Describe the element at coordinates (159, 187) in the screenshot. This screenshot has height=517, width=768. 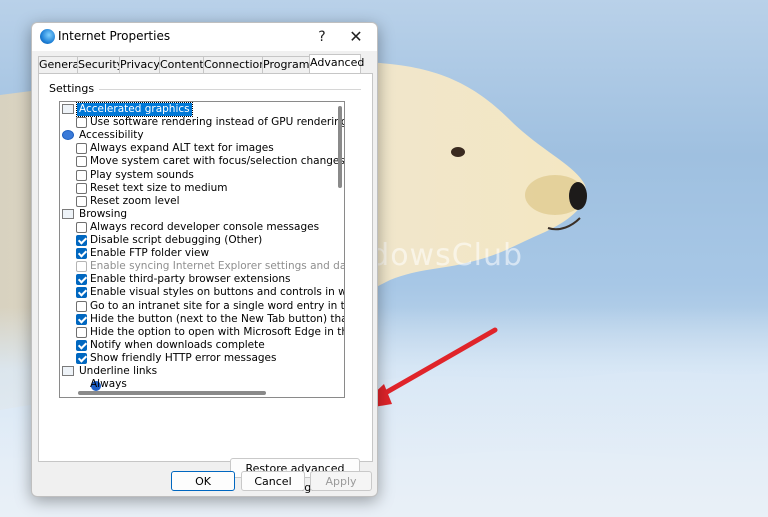
I see `checkbox-label: Reset text size to medium` at that location.